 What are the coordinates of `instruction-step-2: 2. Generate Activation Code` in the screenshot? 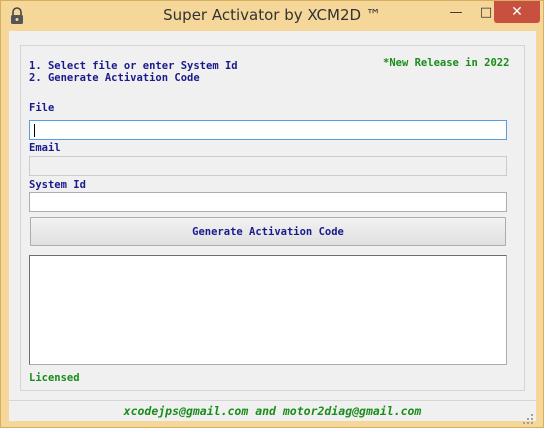 It's located at (114, 78).